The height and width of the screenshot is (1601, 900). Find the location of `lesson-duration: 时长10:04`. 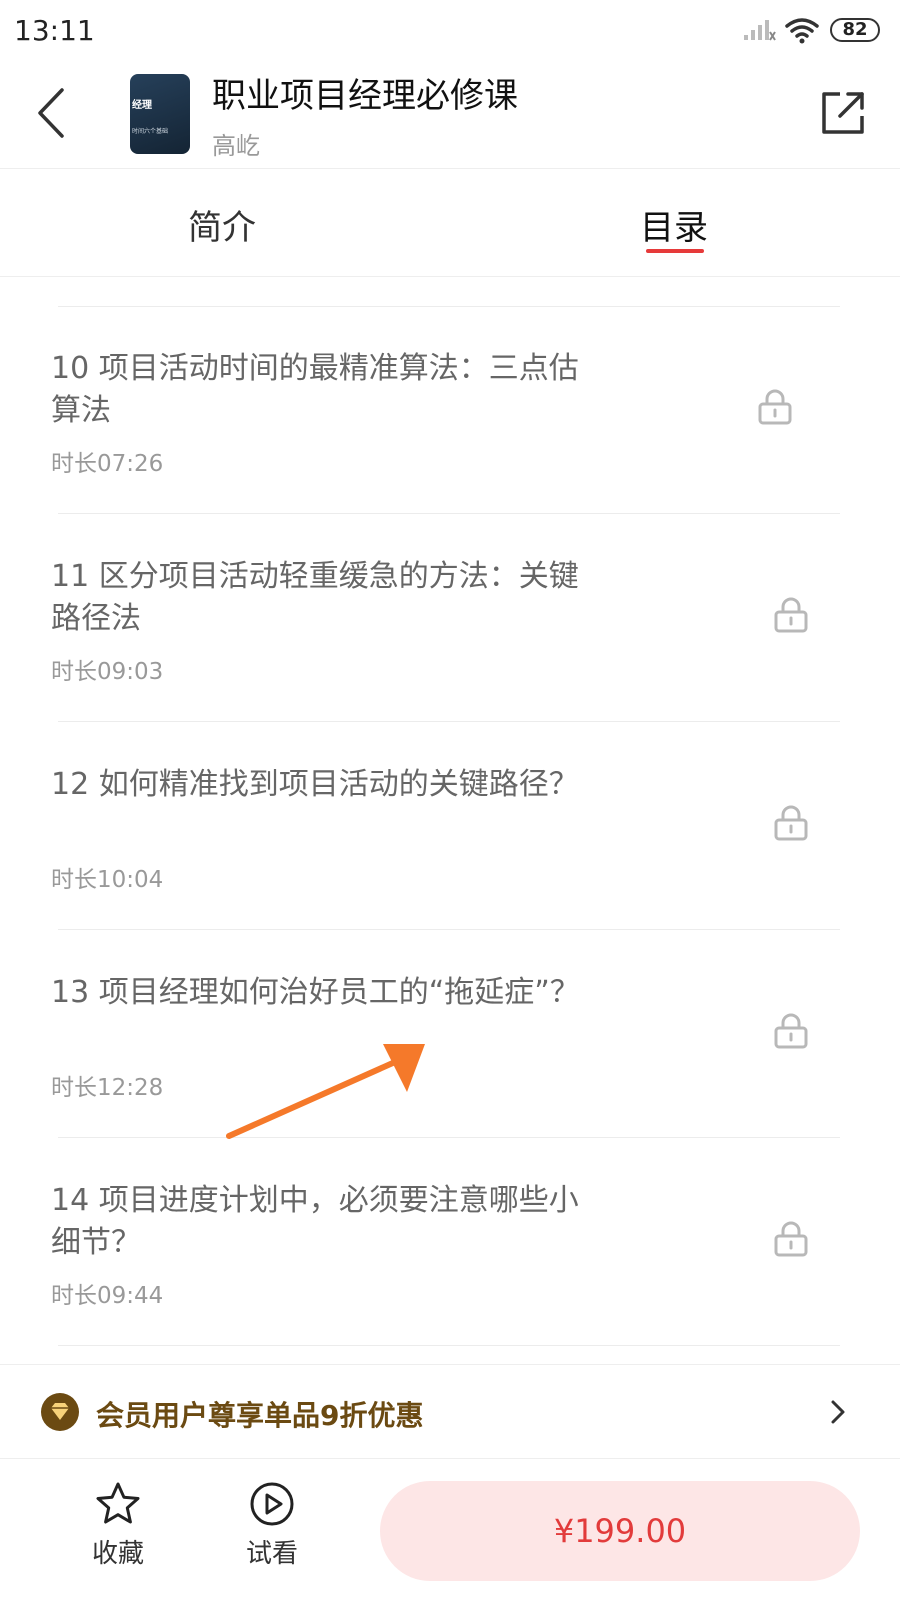

lesson-duration: 时长10:04 is located at coordinates (107, 880).